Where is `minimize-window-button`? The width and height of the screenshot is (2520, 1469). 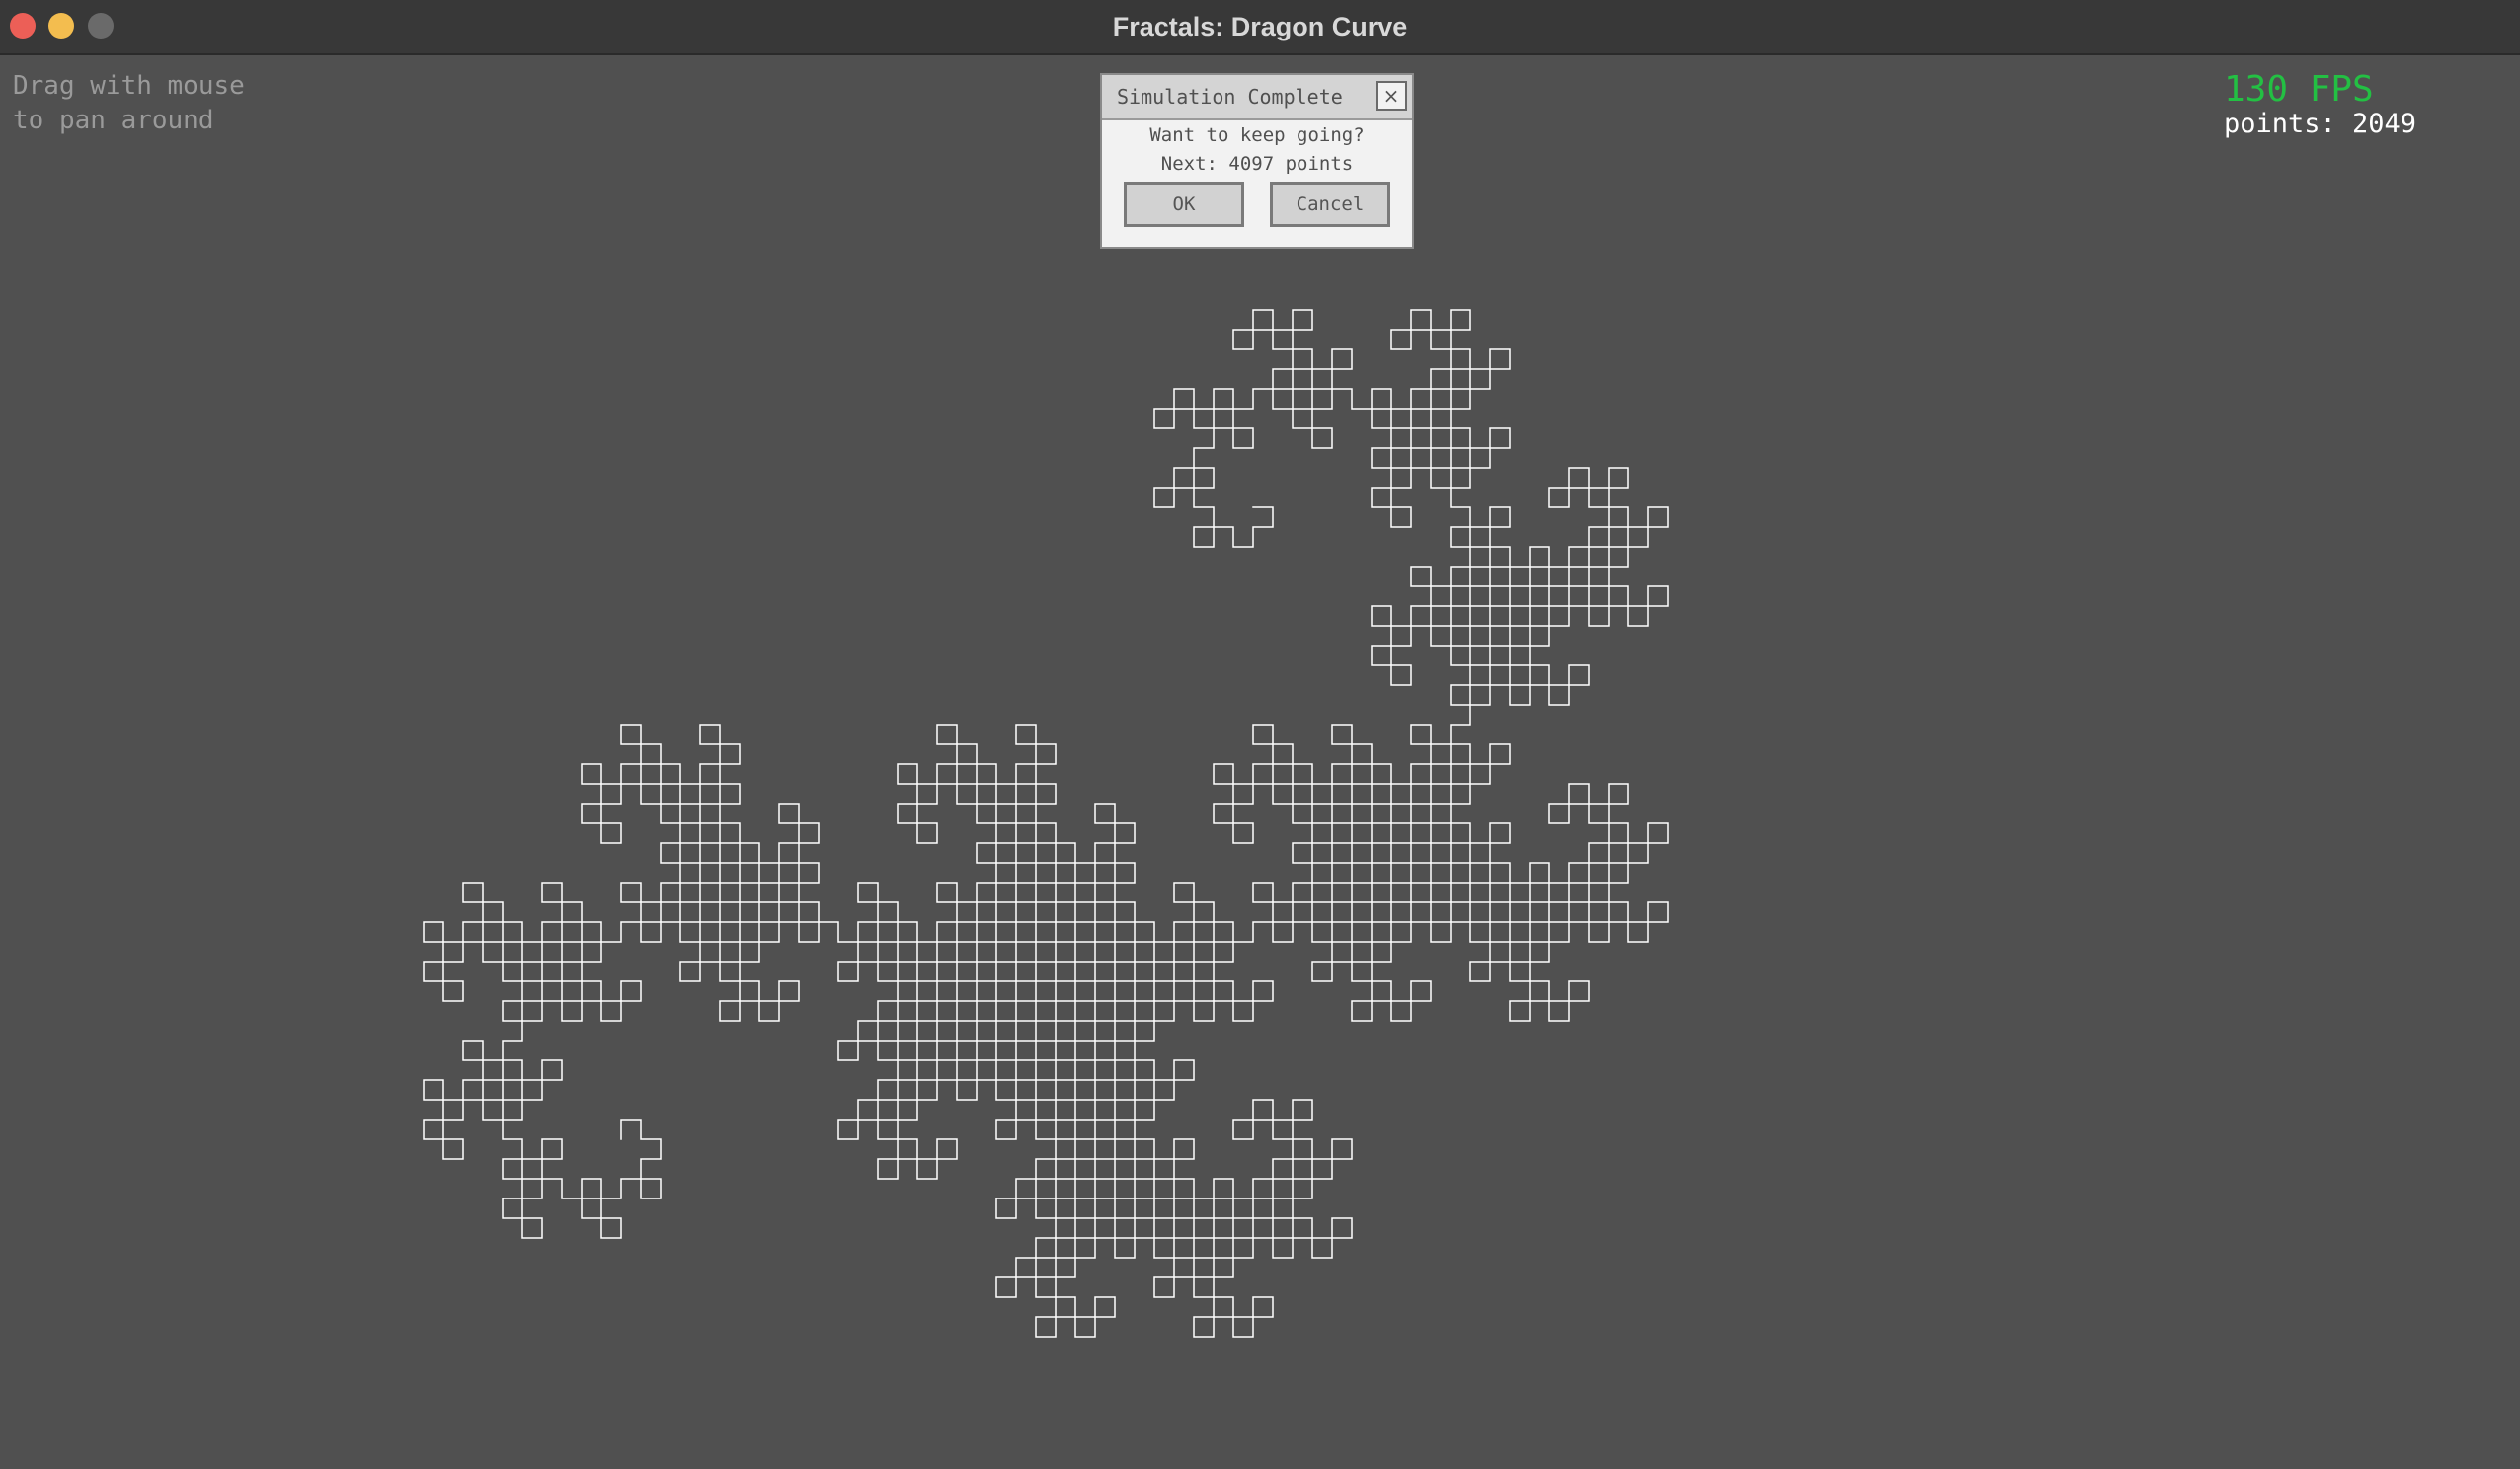
minimize-window-button is located at coordinates (61, 26).